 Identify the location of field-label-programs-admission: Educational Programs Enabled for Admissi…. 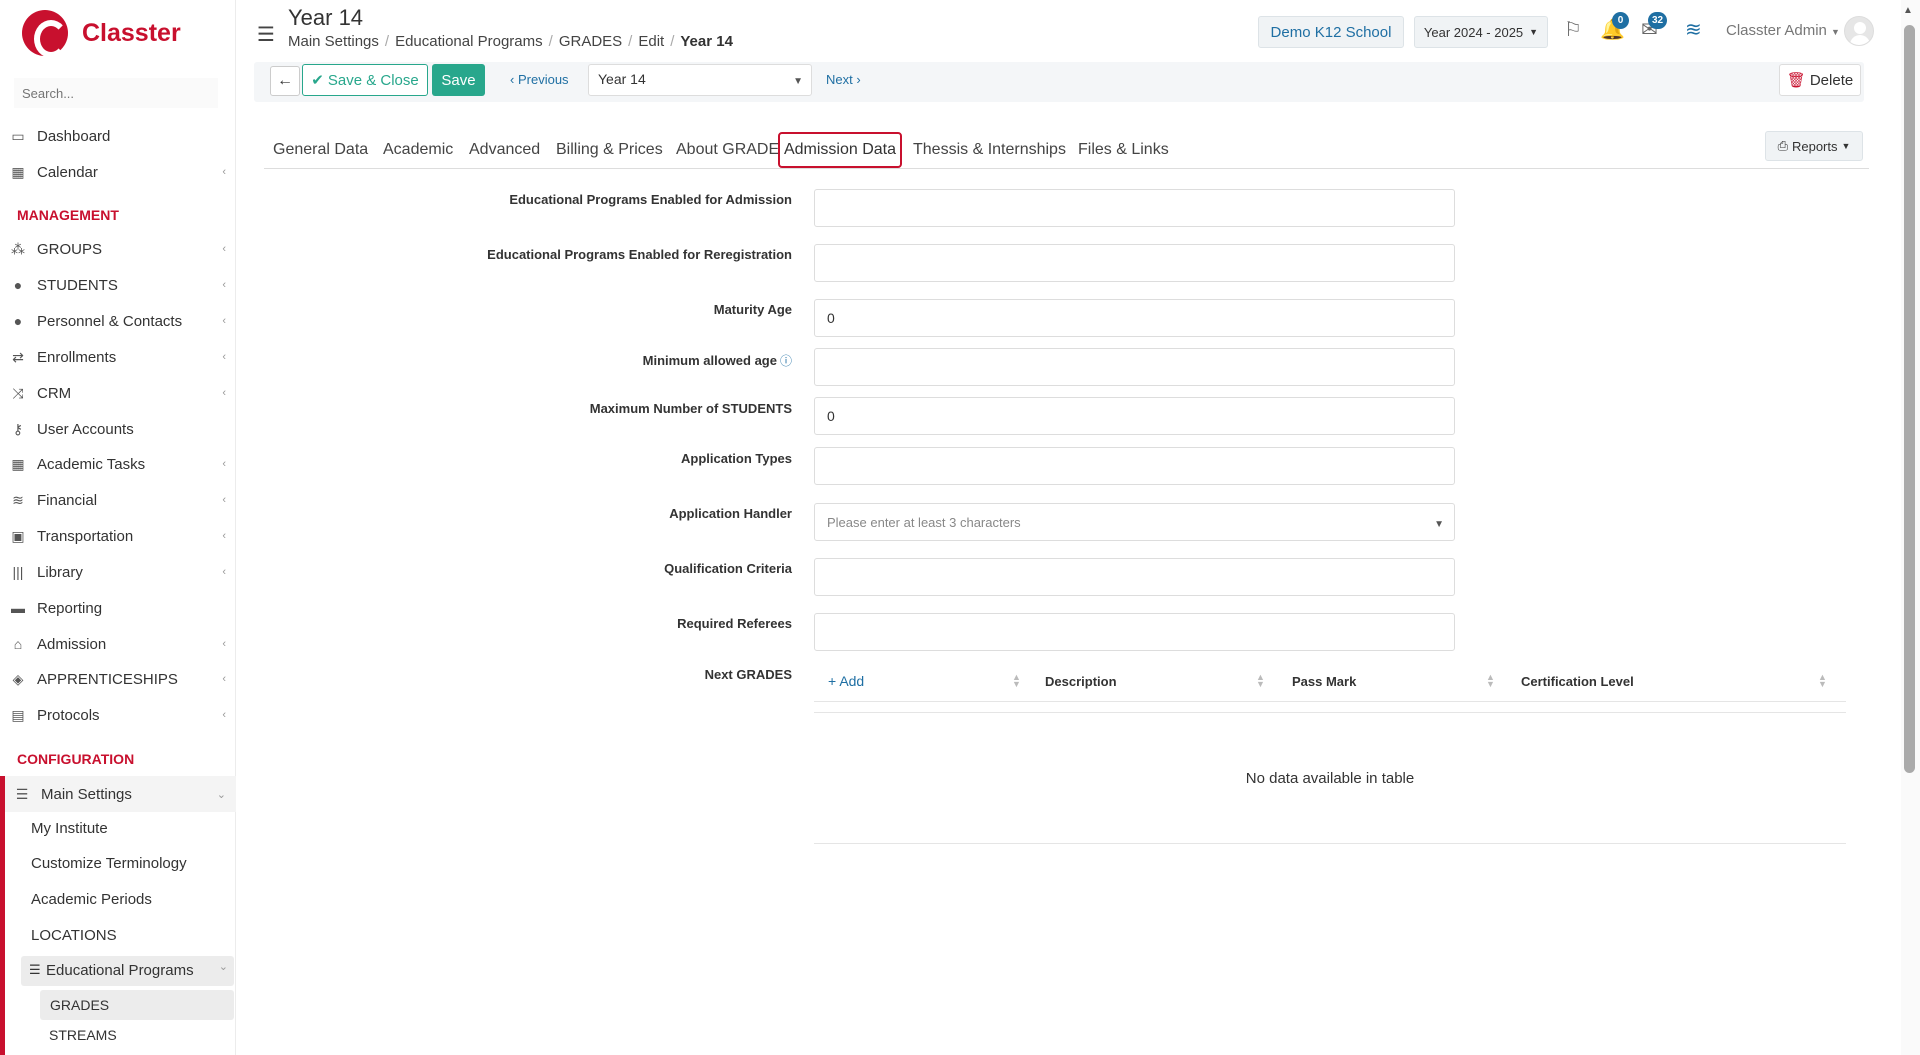
(650, 199).